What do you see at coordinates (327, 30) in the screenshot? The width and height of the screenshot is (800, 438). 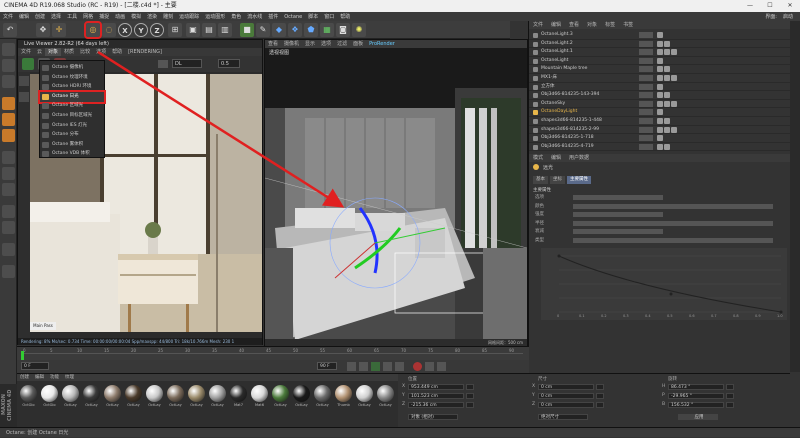 I see `floor-icon: ▦` at bounding box center [327, 30].